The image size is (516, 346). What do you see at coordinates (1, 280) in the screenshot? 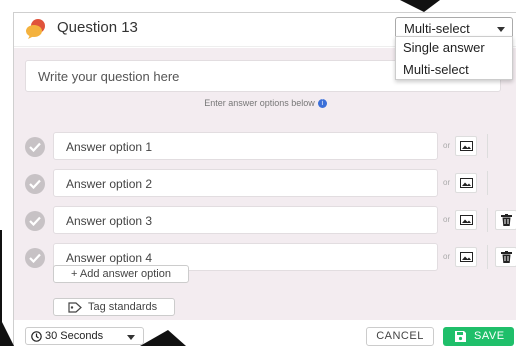
I see `annotation-line` at bounding box center [1, 280].